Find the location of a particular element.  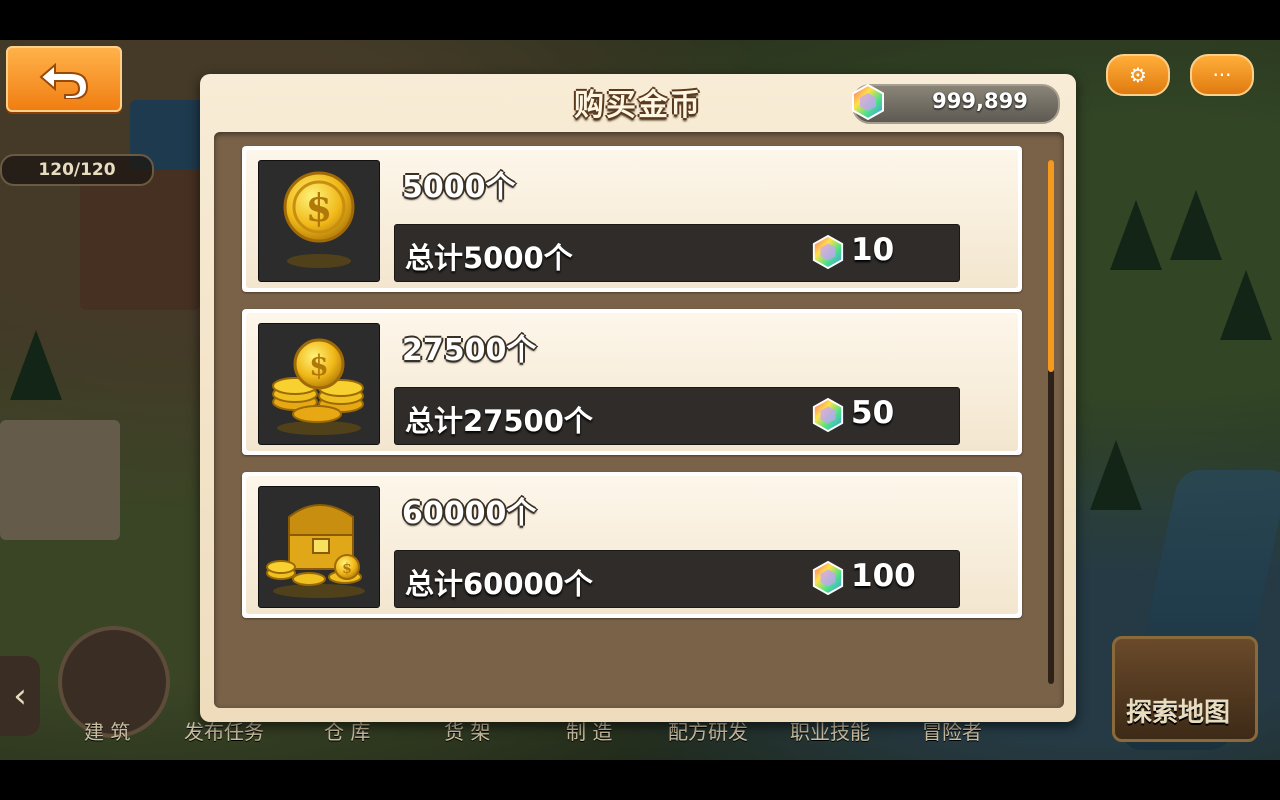

item-total: 总计60000个 is located at coordinates (499, 584).